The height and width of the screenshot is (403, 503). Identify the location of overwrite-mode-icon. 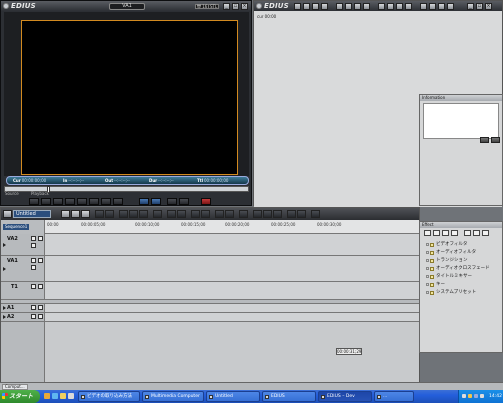
(171, 214).